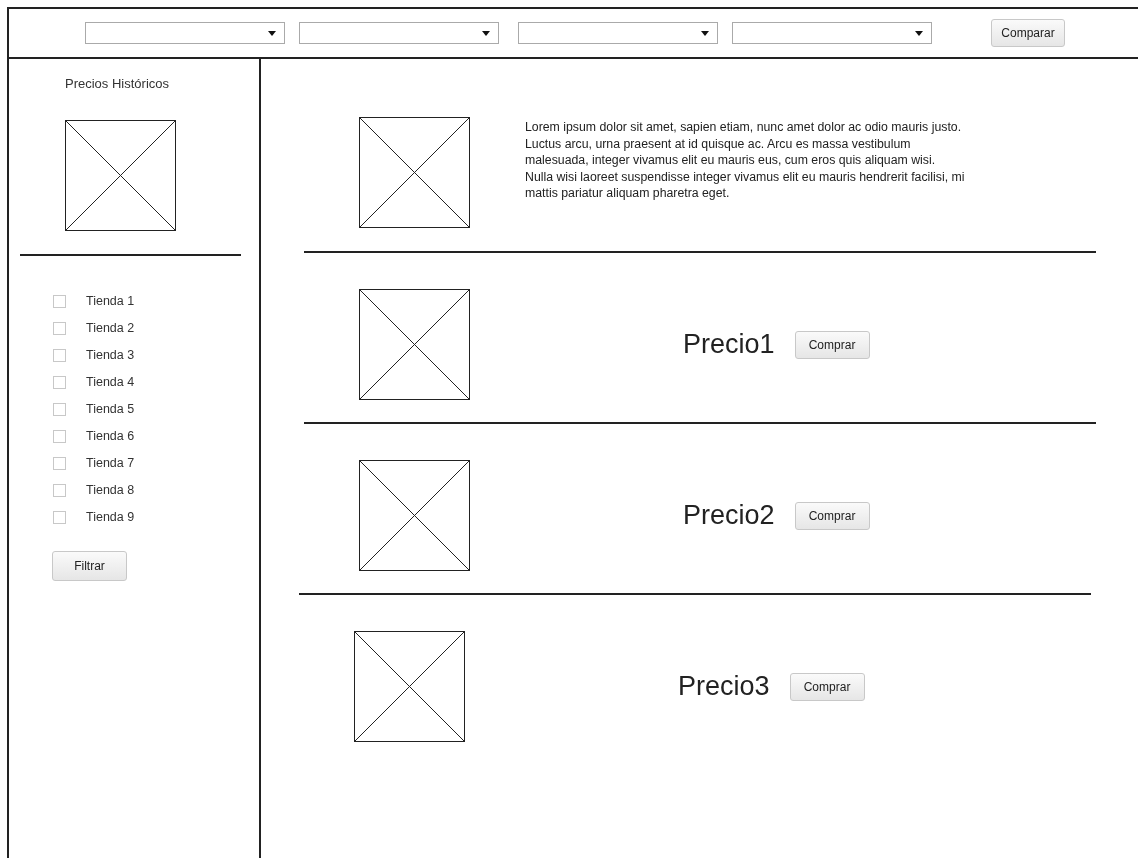  Describe the element at coordinates (110, 382) in the screenshot. I see `checkbox-label: Tienda 4` at that location.